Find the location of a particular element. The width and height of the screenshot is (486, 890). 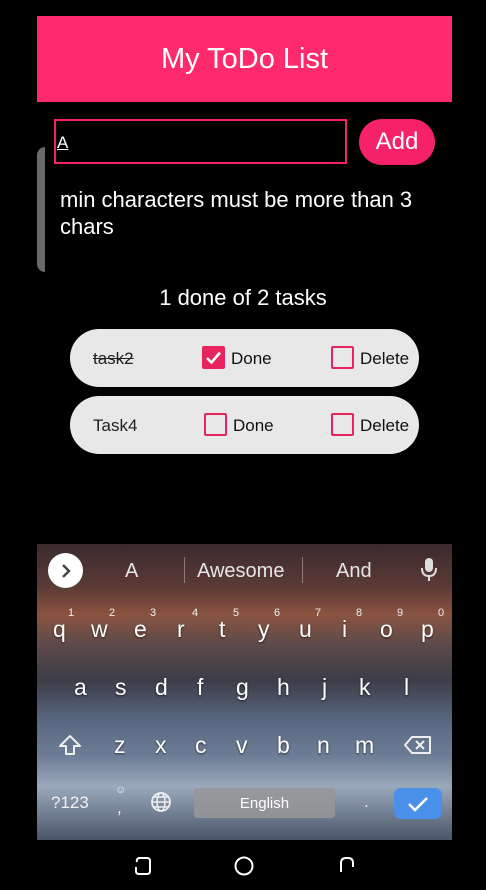

app-title: My ToDo List is located at coordinates (244, 58).